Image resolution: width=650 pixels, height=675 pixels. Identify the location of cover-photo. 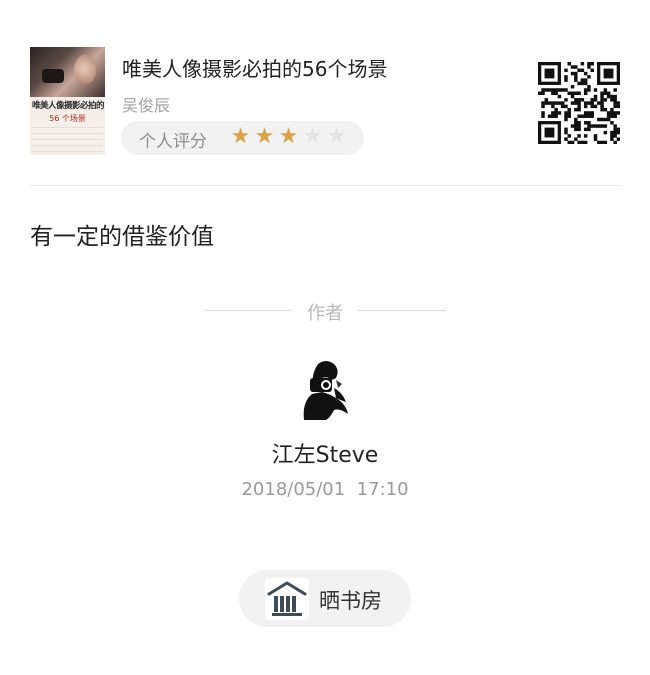
(67, 72).